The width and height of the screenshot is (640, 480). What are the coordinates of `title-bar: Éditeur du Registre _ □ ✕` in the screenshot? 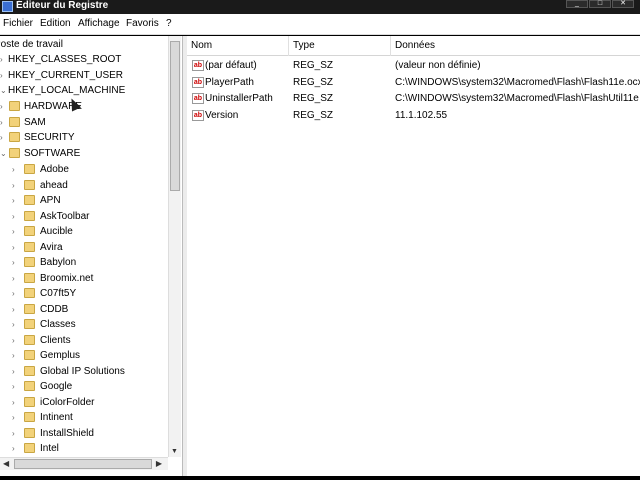 It's located at (320, 7).